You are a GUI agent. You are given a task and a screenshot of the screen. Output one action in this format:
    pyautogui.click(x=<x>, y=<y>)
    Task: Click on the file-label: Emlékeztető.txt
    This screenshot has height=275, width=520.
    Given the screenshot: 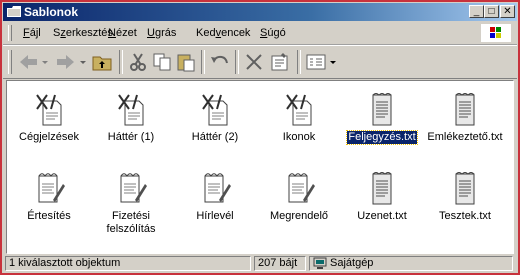 What is the action you would take?
    pyautogui.click(x=465, y=137)
    